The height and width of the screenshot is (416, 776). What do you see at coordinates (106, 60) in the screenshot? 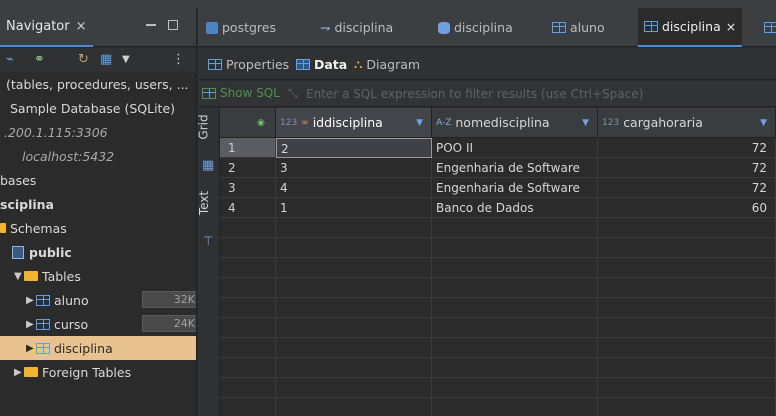
I see `new-table-icon: ▦` at bounding box center [106, 60].